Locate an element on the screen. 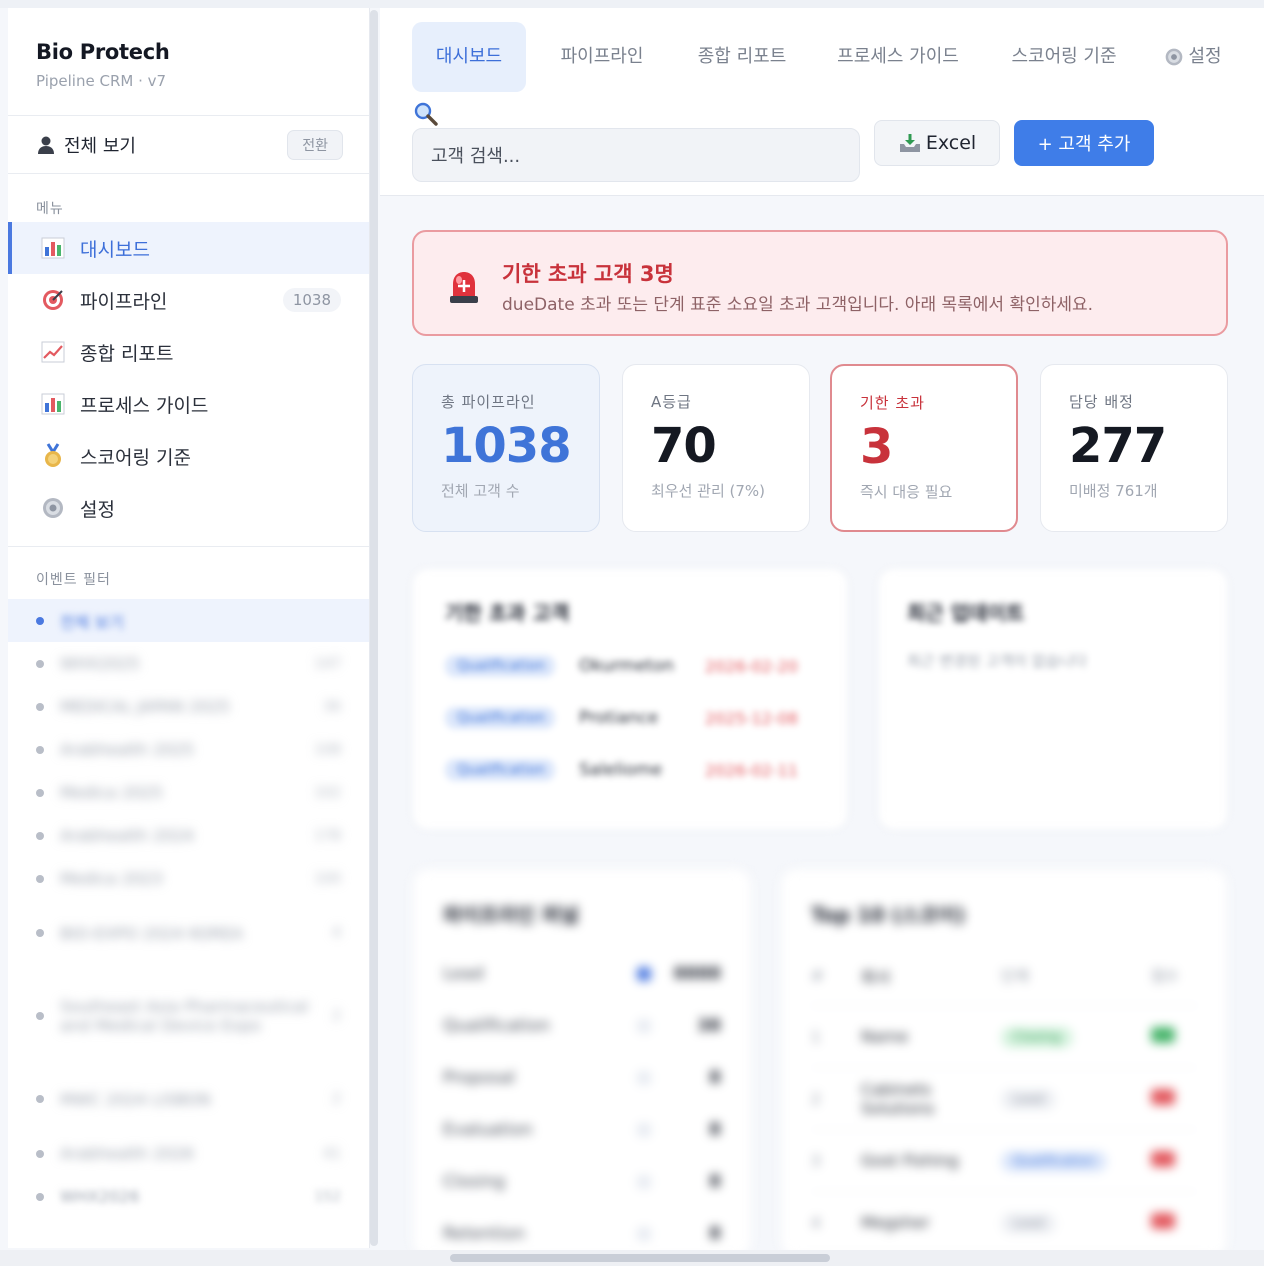 Image resolution: width=1264 pixels, height=1266 pixels. table-row: 4 Megsher Lead is located at coordinates (1004, 1223).